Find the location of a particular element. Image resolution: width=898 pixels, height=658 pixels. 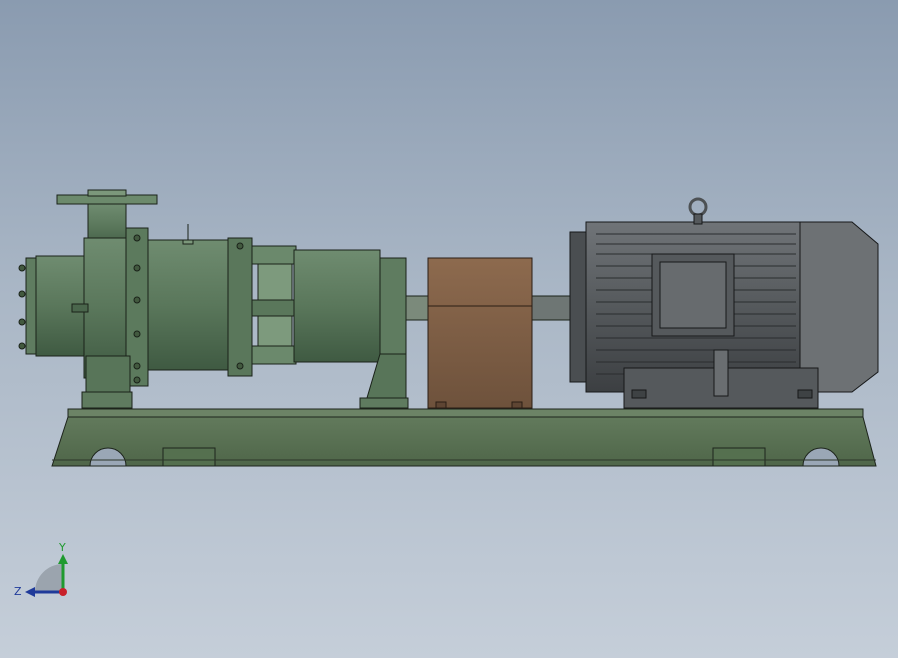

baseplate is located at coordinates (464, 437).